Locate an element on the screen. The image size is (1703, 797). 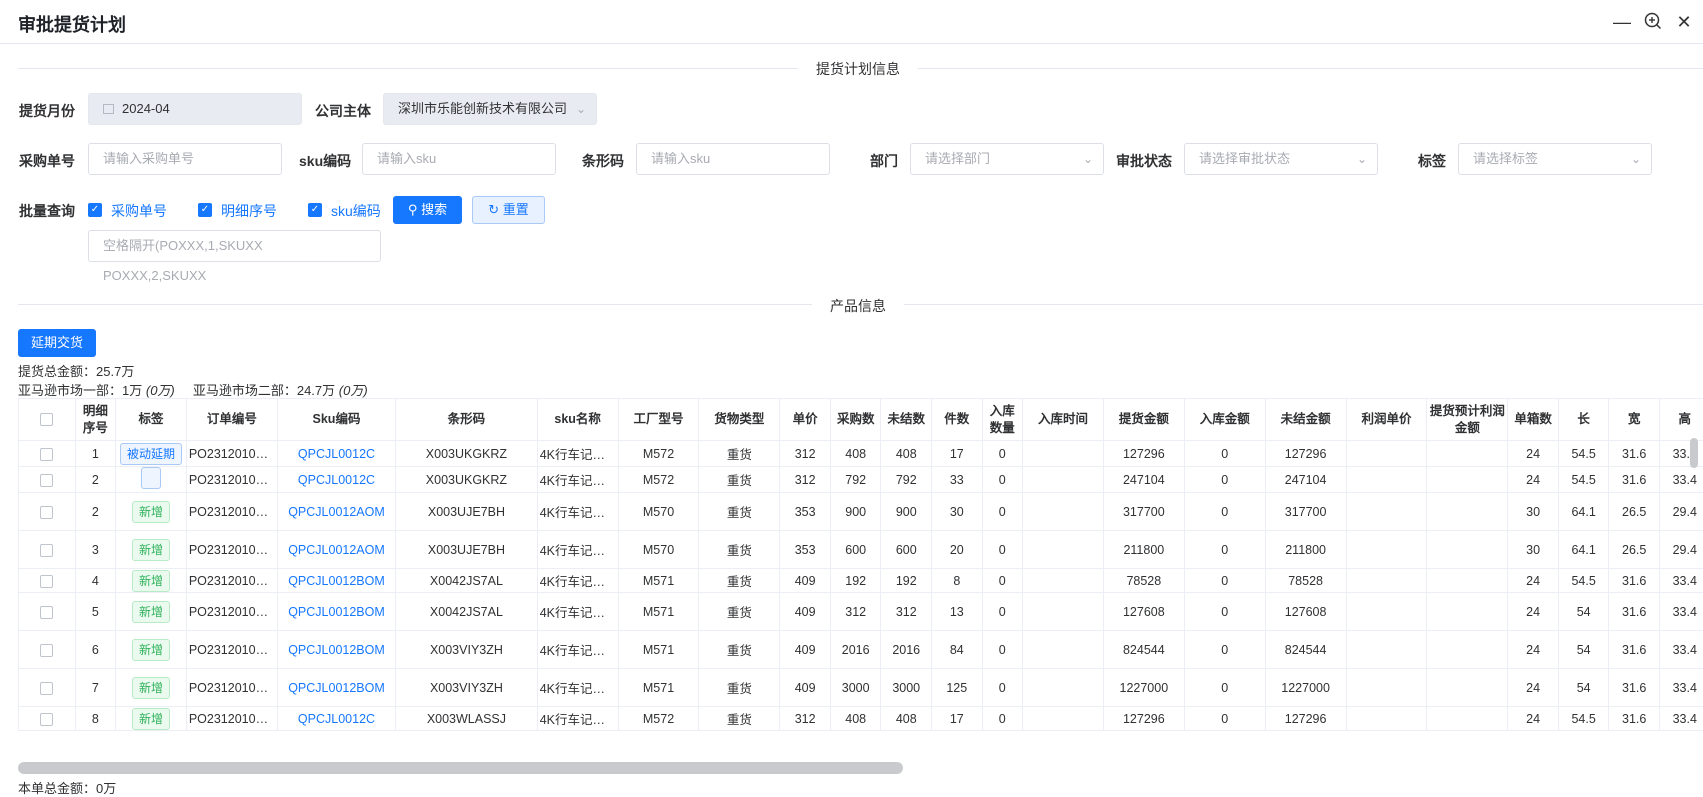
column-header: 入库数量 is located at coordinates (1002, 420).